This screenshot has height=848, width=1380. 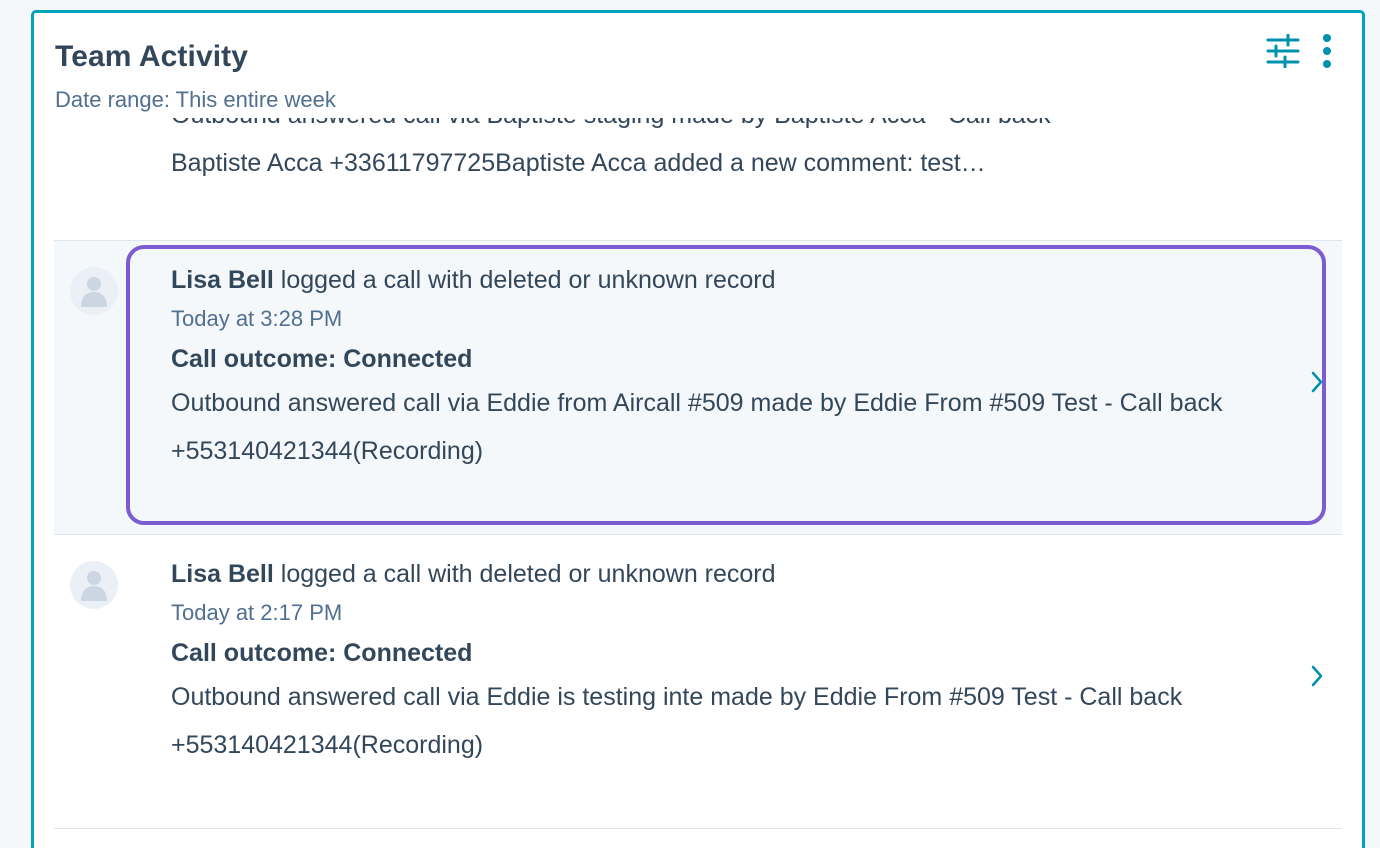 What do you see at coordinates (1283, 51) in the screenshot?
I see `sliders-icon` at bounding box center [1283, 51].